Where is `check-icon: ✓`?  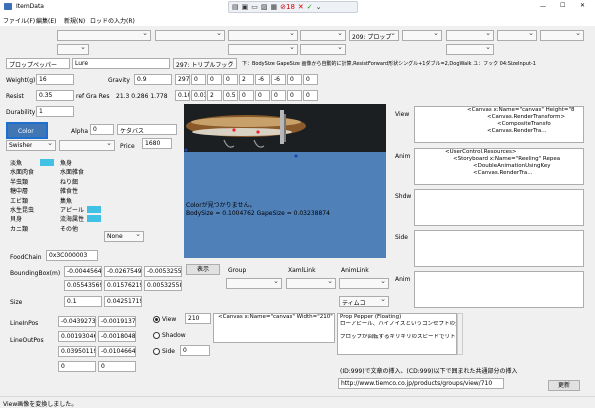 check-icon: ✓ is located at coordinates (310, 7).